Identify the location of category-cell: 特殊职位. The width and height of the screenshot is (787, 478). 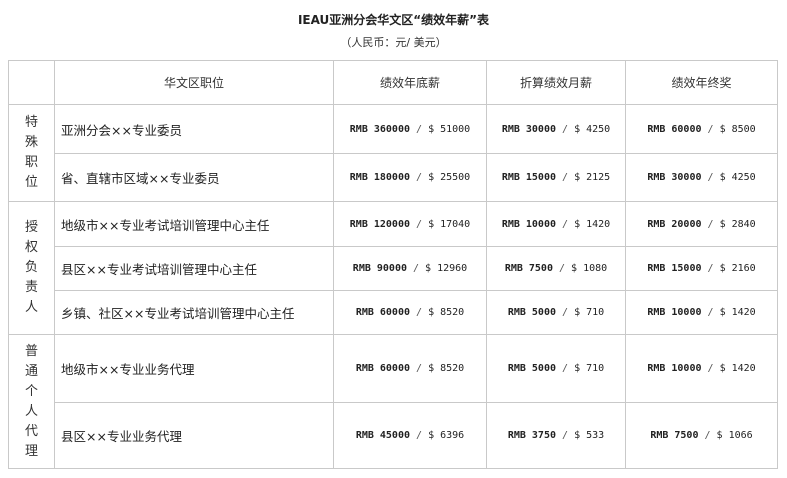
(31, 153).